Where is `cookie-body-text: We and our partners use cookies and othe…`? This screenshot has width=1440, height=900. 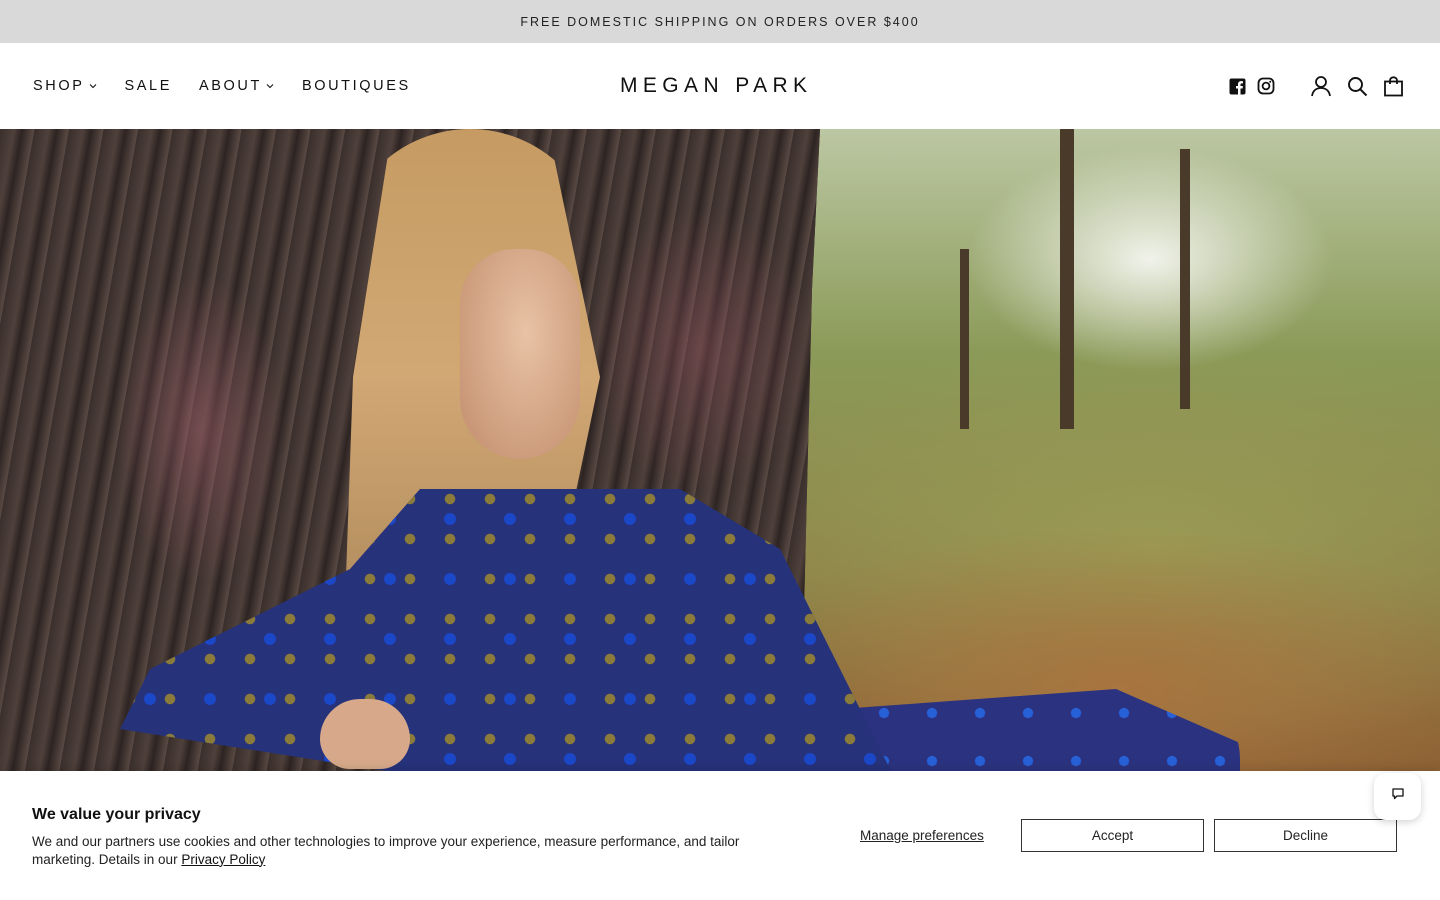
cookie-body-text: We and our partners use cookies and othe… is located at coordinates (386, 850).